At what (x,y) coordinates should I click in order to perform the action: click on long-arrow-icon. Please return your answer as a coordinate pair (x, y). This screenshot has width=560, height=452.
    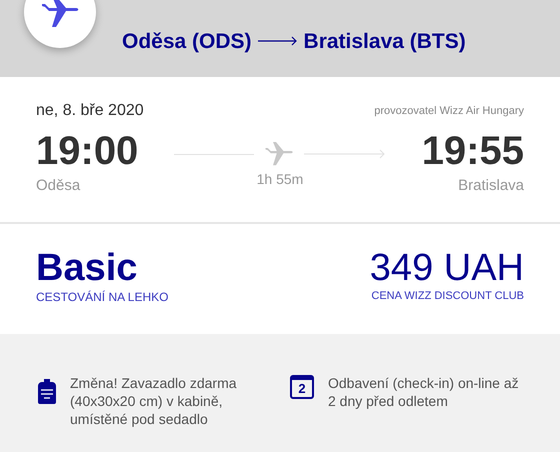
    Looking at the image, I should click on (278, 41).